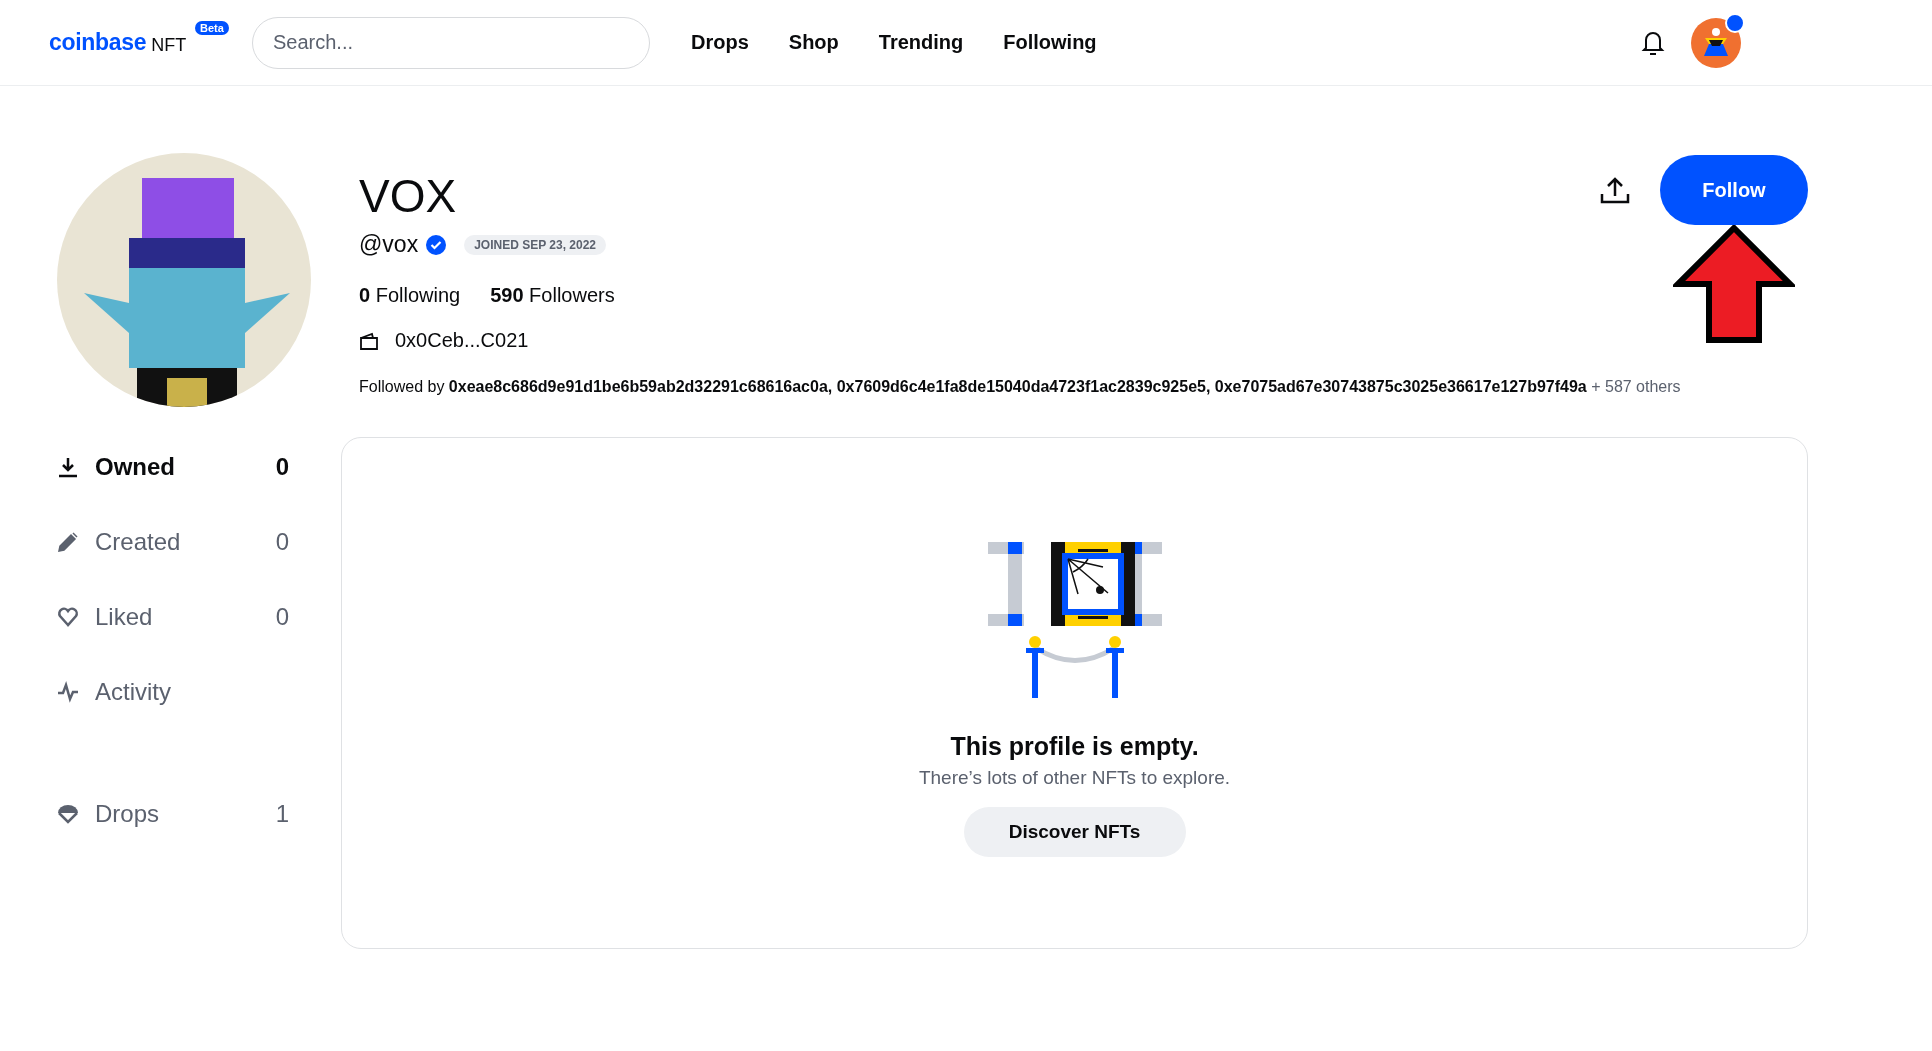  I want to click on heart-icon, so click(68, 617).